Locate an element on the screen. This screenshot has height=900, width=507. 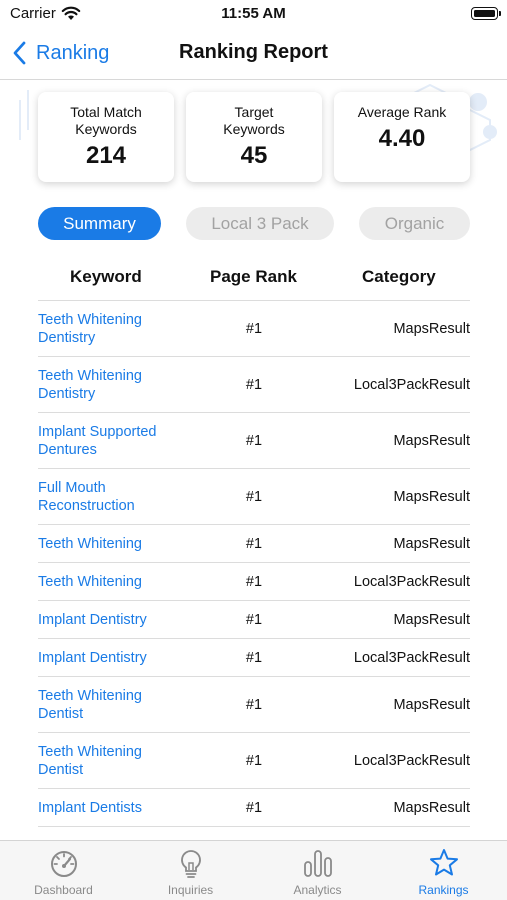
page-title: Ranking Report is located at coordinates (253, 52).